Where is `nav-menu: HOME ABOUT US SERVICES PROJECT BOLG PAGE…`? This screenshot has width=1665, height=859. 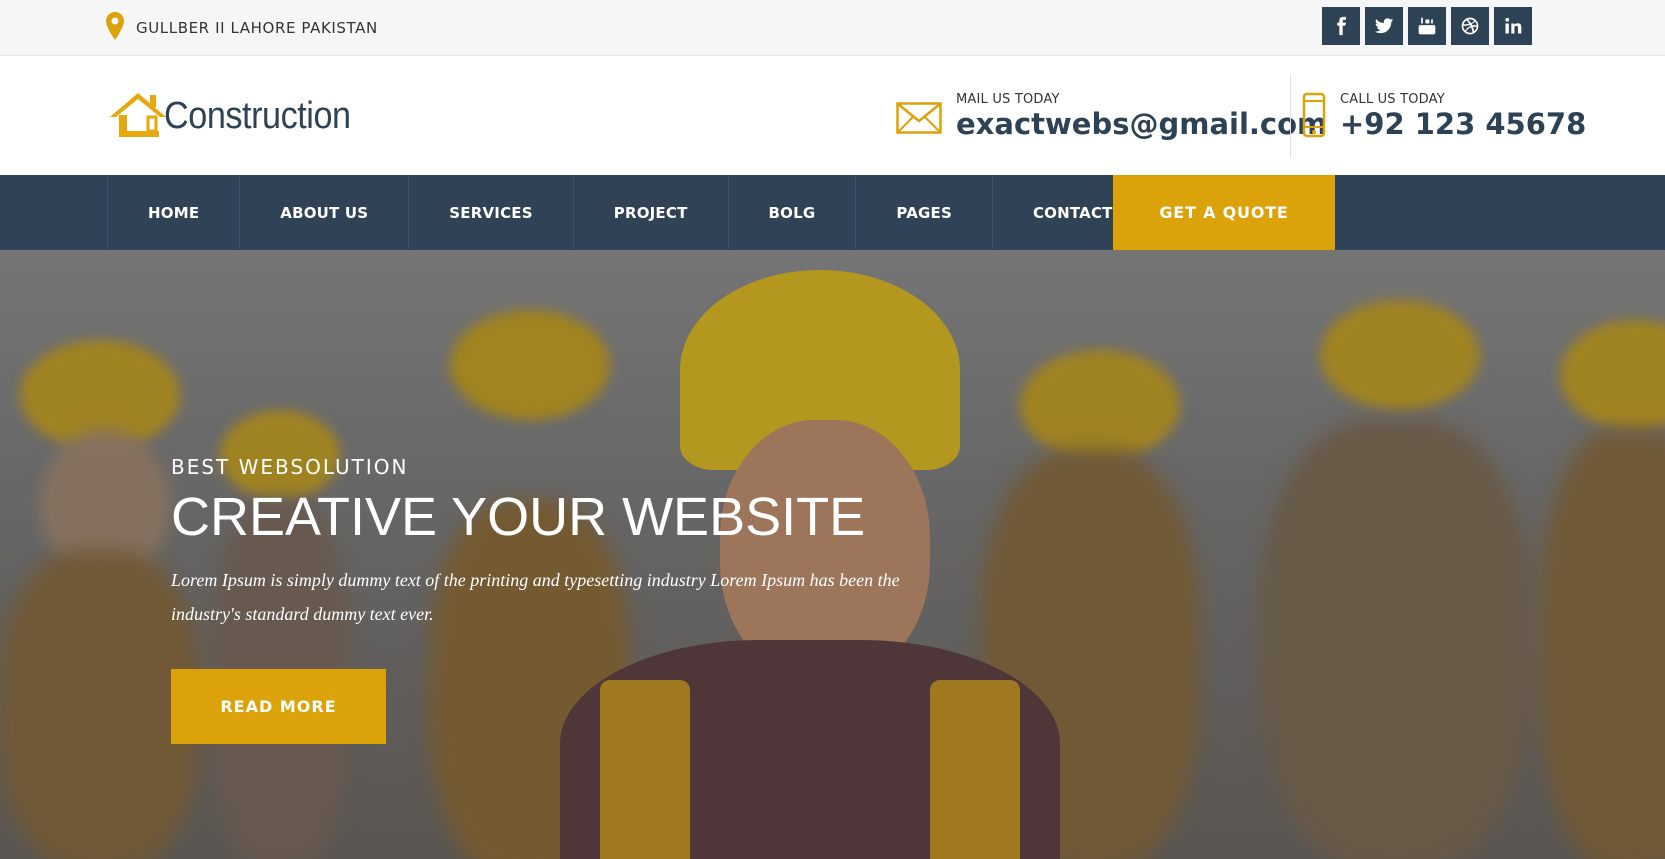
nav-menu: HOME ABOUT US SERVICES PROJECT BOLG PAGE… is located at coordinates (645, 212).